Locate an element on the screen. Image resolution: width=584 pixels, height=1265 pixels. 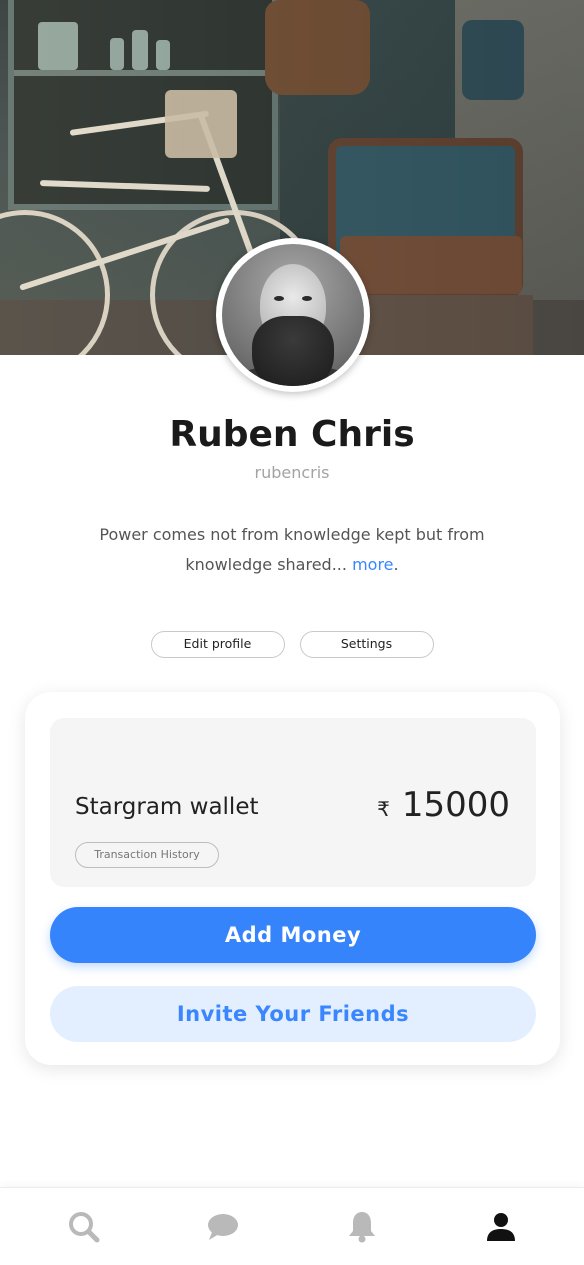
nav-search is located at coordinates (84, 1227).